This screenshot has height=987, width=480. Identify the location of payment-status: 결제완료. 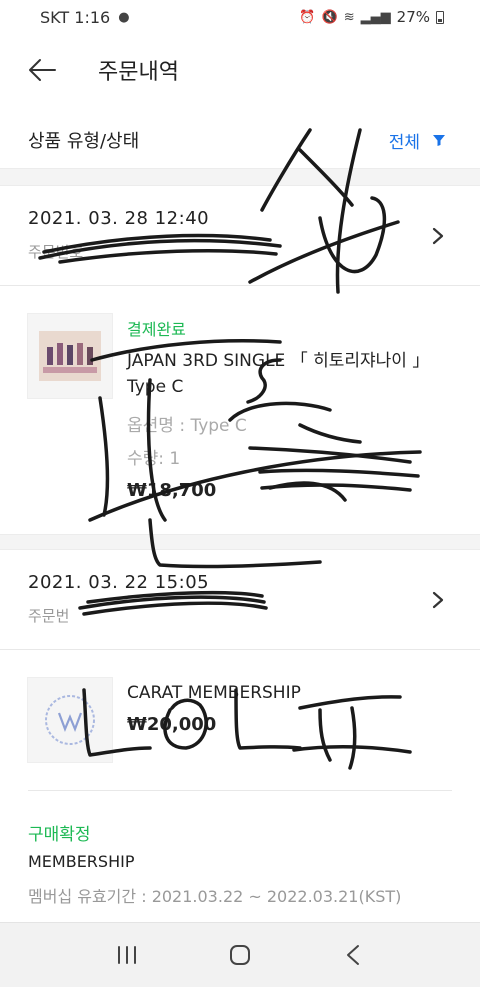
(156, 329).